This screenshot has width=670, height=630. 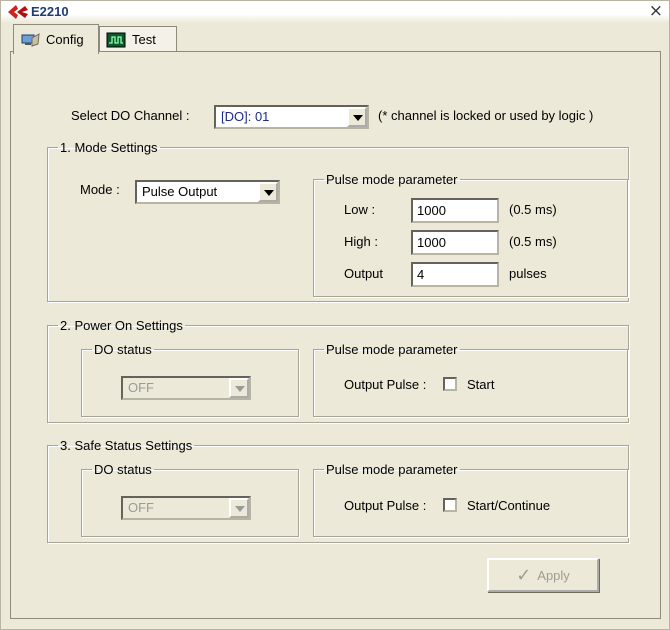 I want to click on tab-test-label: Test, so click(x=144, y=39).